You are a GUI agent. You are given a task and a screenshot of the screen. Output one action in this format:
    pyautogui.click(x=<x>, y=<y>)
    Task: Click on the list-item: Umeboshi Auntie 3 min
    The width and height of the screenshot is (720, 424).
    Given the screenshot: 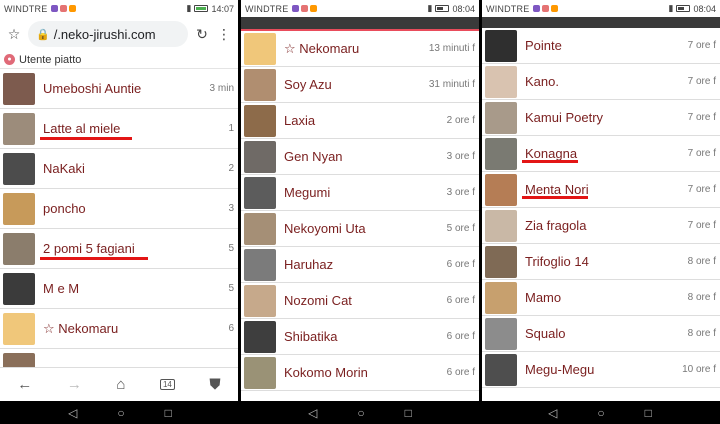 What is the action you would take?
    pyautogui.click(x=119, y=89)
    